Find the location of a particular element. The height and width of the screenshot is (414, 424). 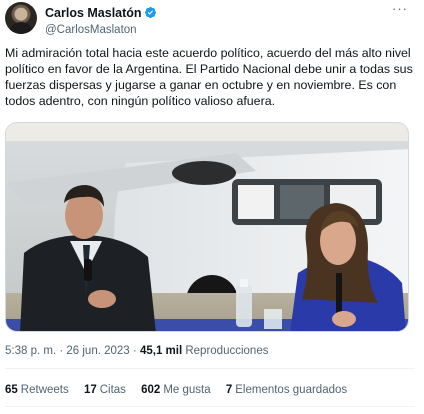

stat-bookmarks: 7 Elementos guardados is located at coordinates (286, 390).